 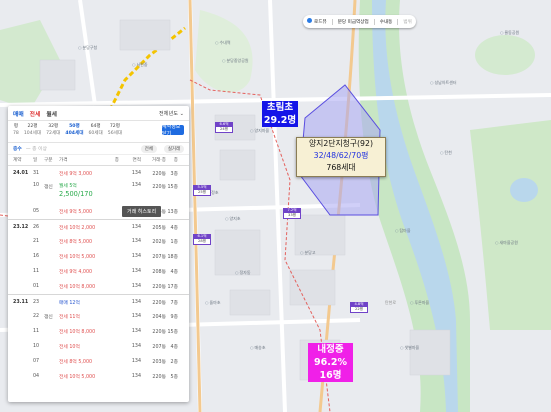 What do you see at coordinates (51, 113) in the screenshot?
I see `tab-wolse: 월세` at bounding box center [51, 113].